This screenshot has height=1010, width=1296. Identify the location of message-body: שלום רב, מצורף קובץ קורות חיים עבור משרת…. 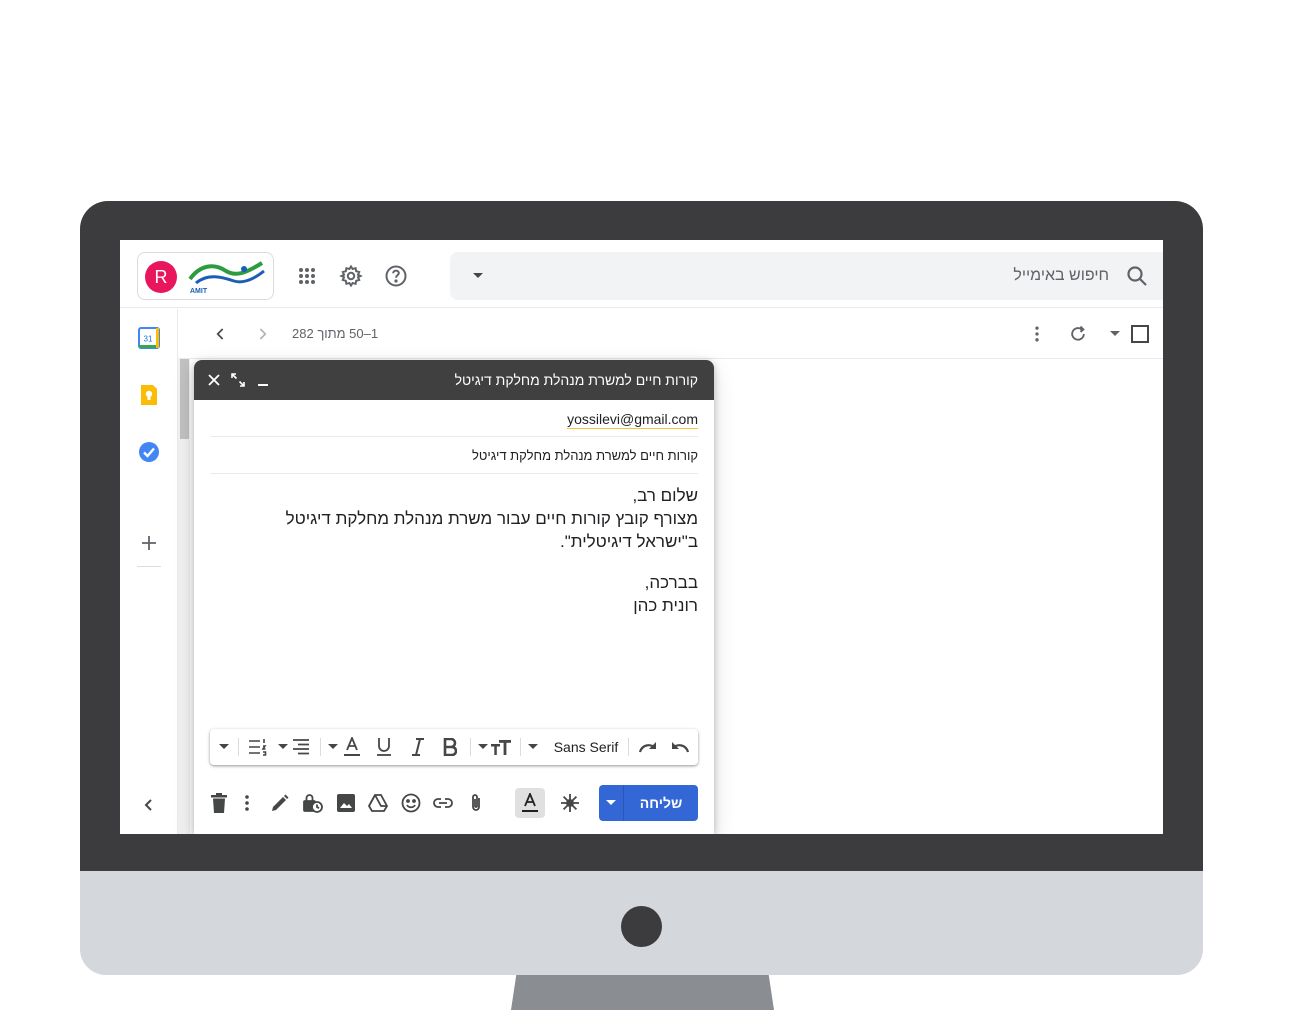
(463, 550).